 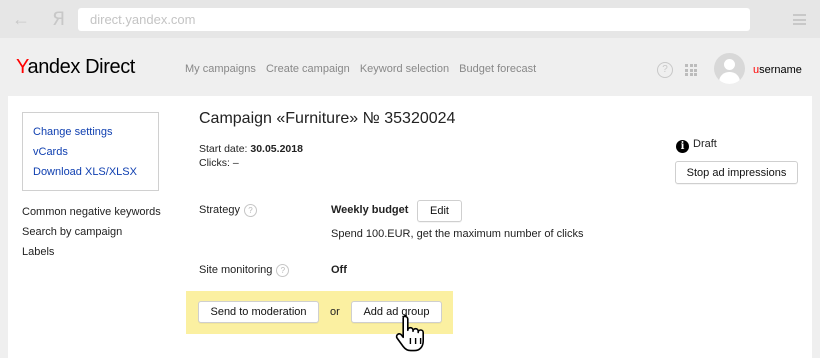 What do you see at coordinates (409, 333) in the screenshot?
I see `hand-cursor-icon` at bounding box center [409, 333].